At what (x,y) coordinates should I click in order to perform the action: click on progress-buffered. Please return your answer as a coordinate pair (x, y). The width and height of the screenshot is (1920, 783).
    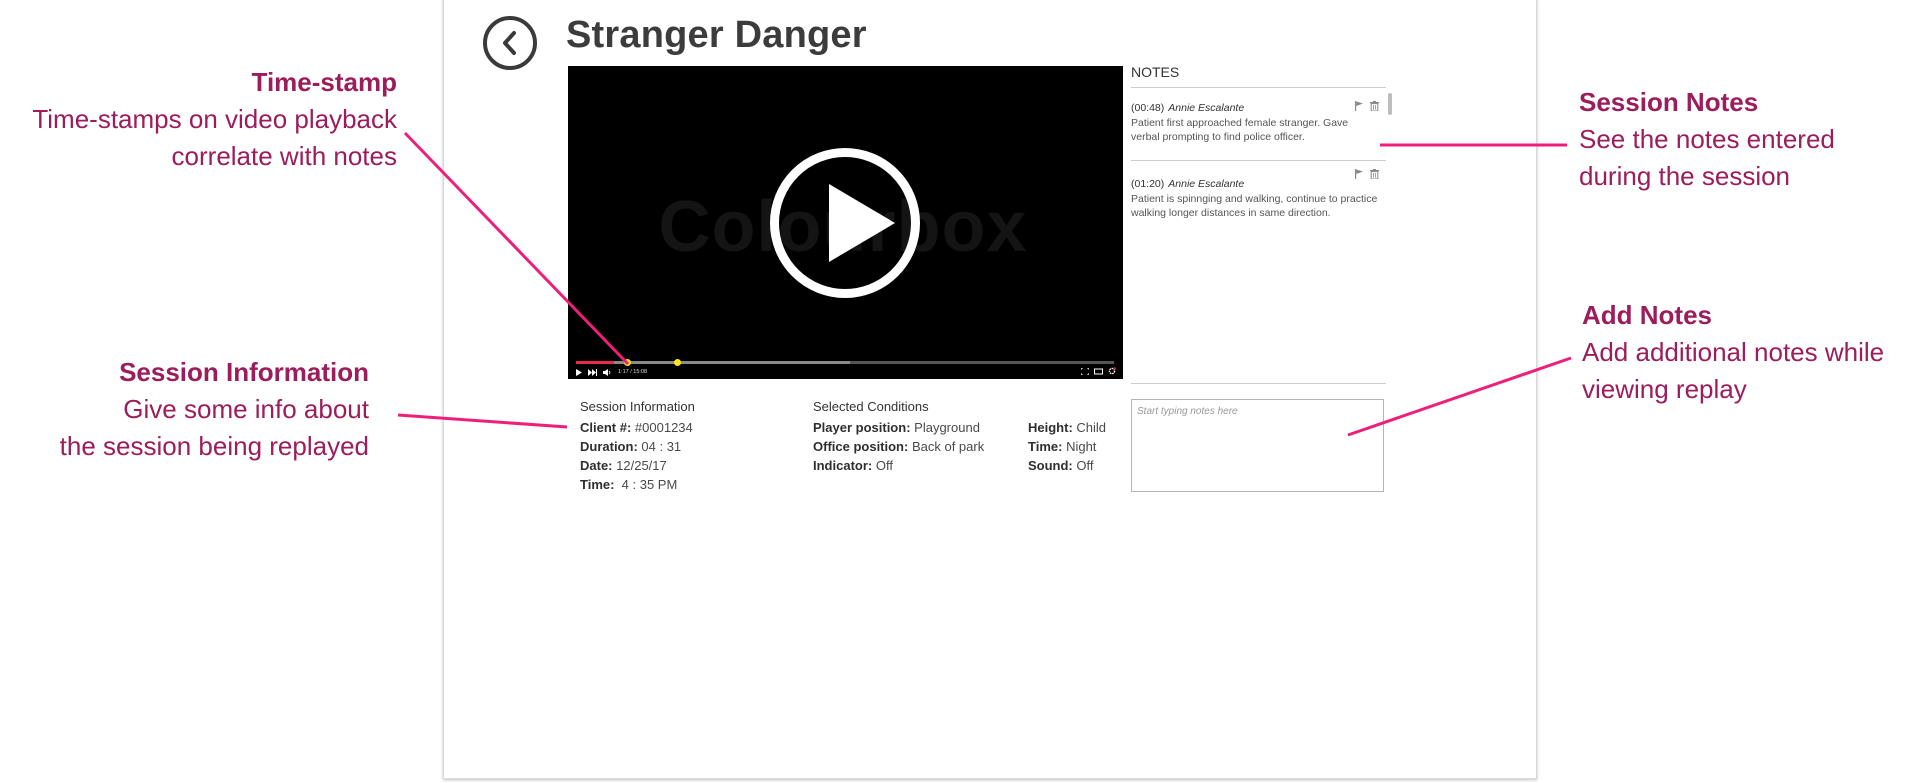
    Looking at the image, I should click on (713, 362).